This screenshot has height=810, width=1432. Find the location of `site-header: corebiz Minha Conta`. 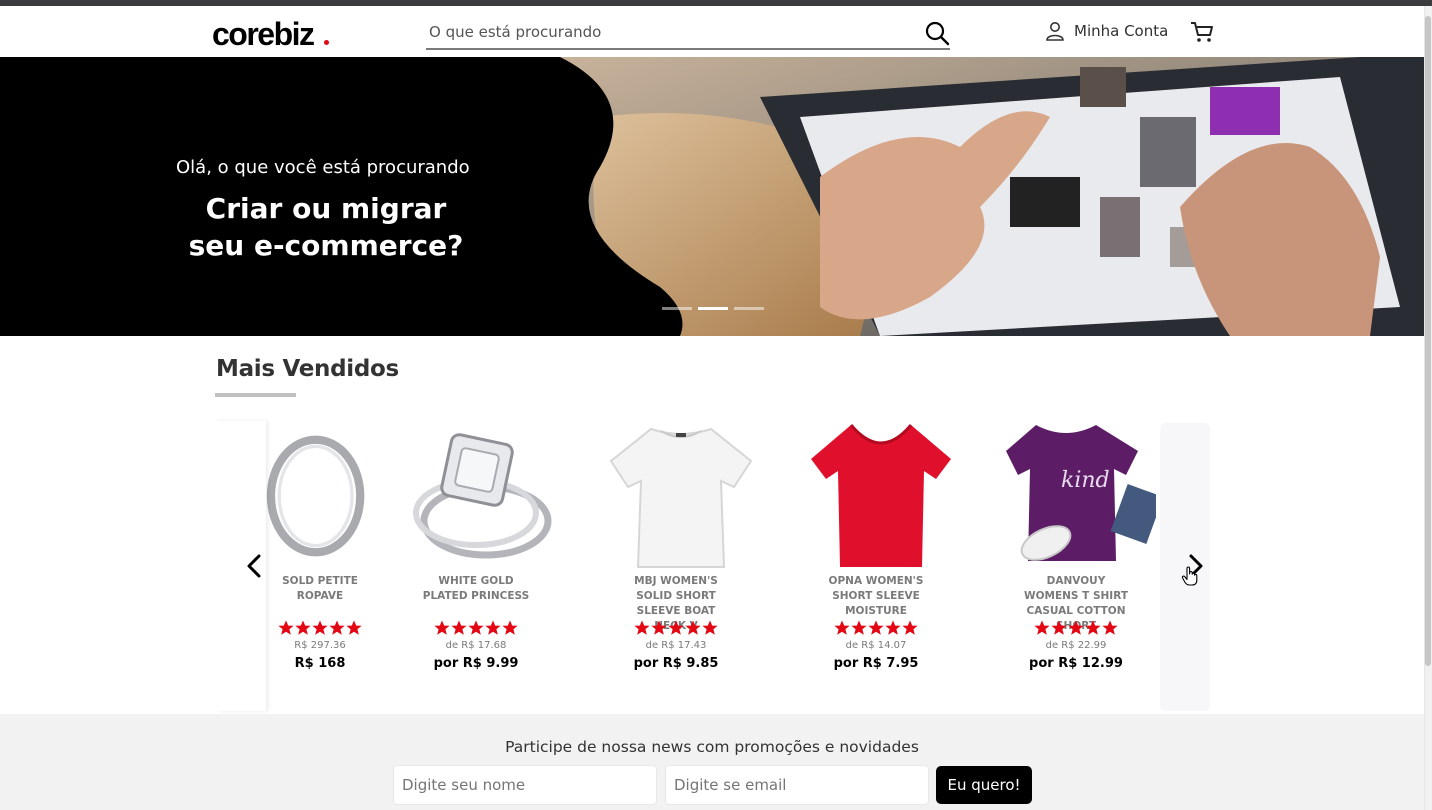

site-header: corebiz Minha Conta is located at coordinates (712, 31).